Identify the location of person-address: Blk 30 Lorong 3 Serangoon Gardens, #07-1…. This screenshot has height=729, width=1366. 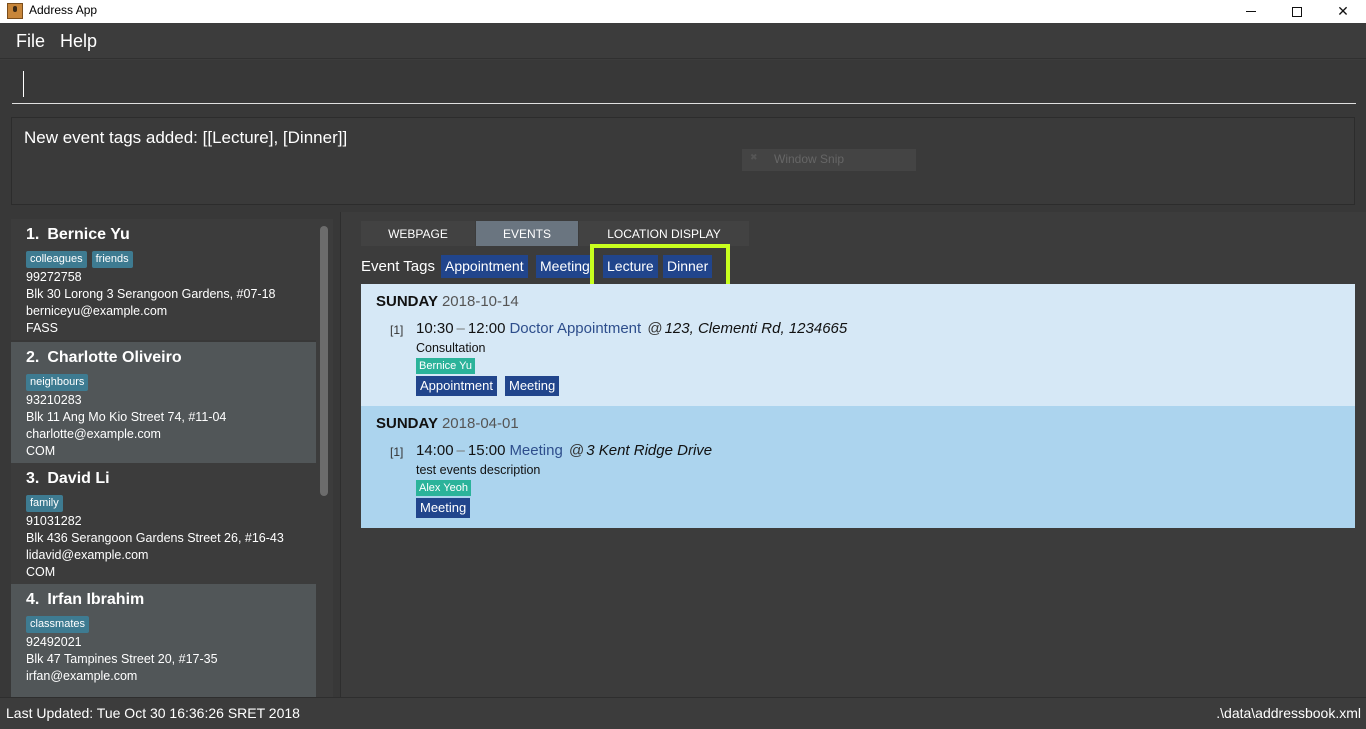
(151, 294).